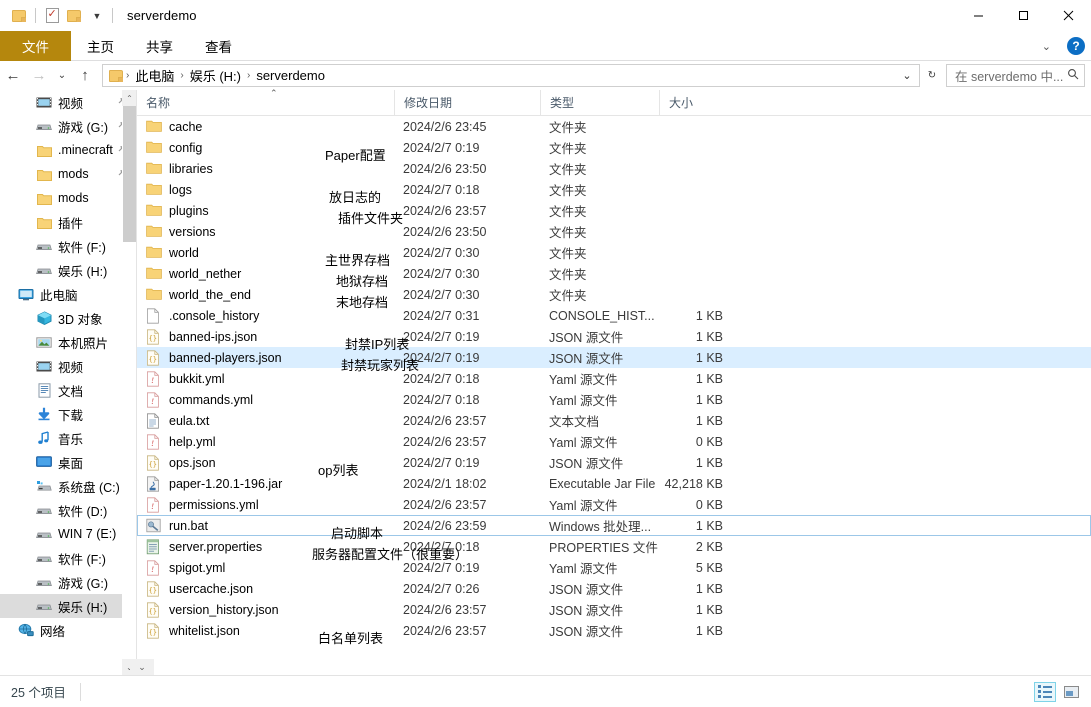  What do you see at coordinates (1045, 691) in the screenshot?
I see `details-view-button` at bounding box center [1045, 691].